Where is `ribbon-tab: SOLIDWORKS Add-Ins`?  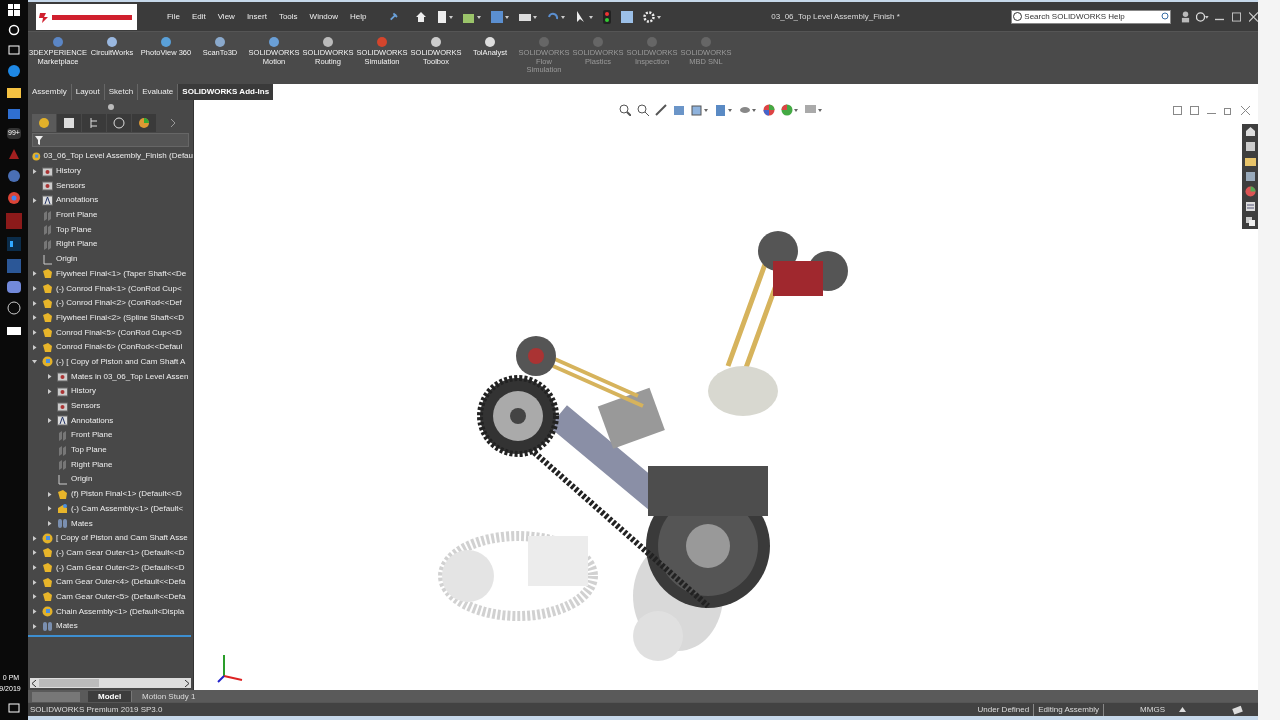
ribbon-tab: SOLIDWORKS Add-Ins is located at coordinates (226, 92).